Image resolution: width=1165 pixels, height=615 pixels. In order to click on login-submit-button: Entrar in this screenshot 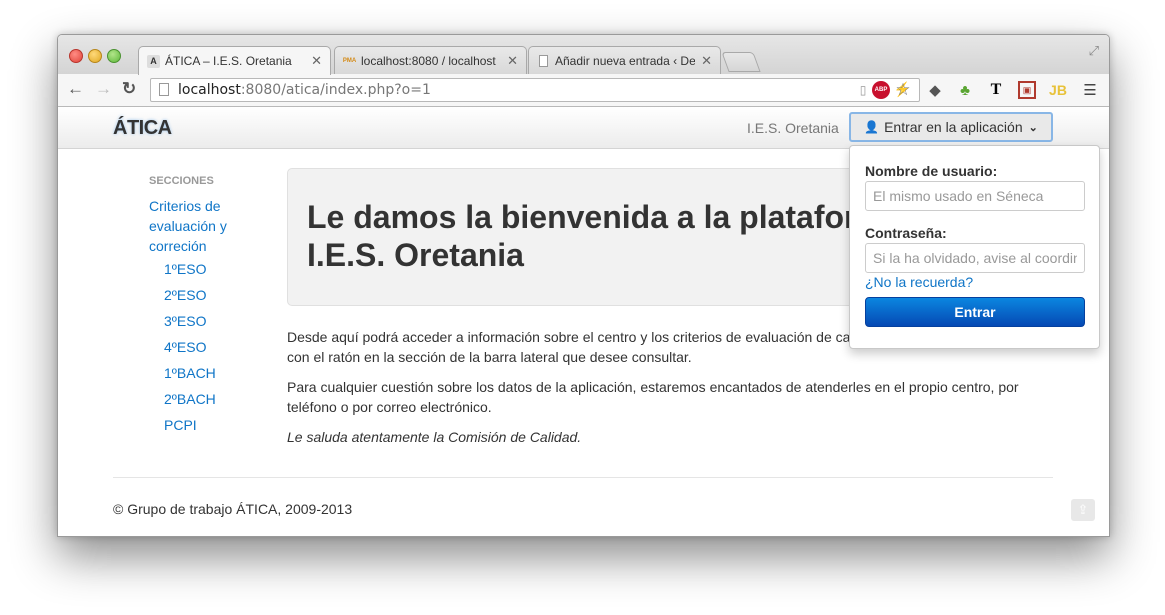, I will do `click(975, 312)`.